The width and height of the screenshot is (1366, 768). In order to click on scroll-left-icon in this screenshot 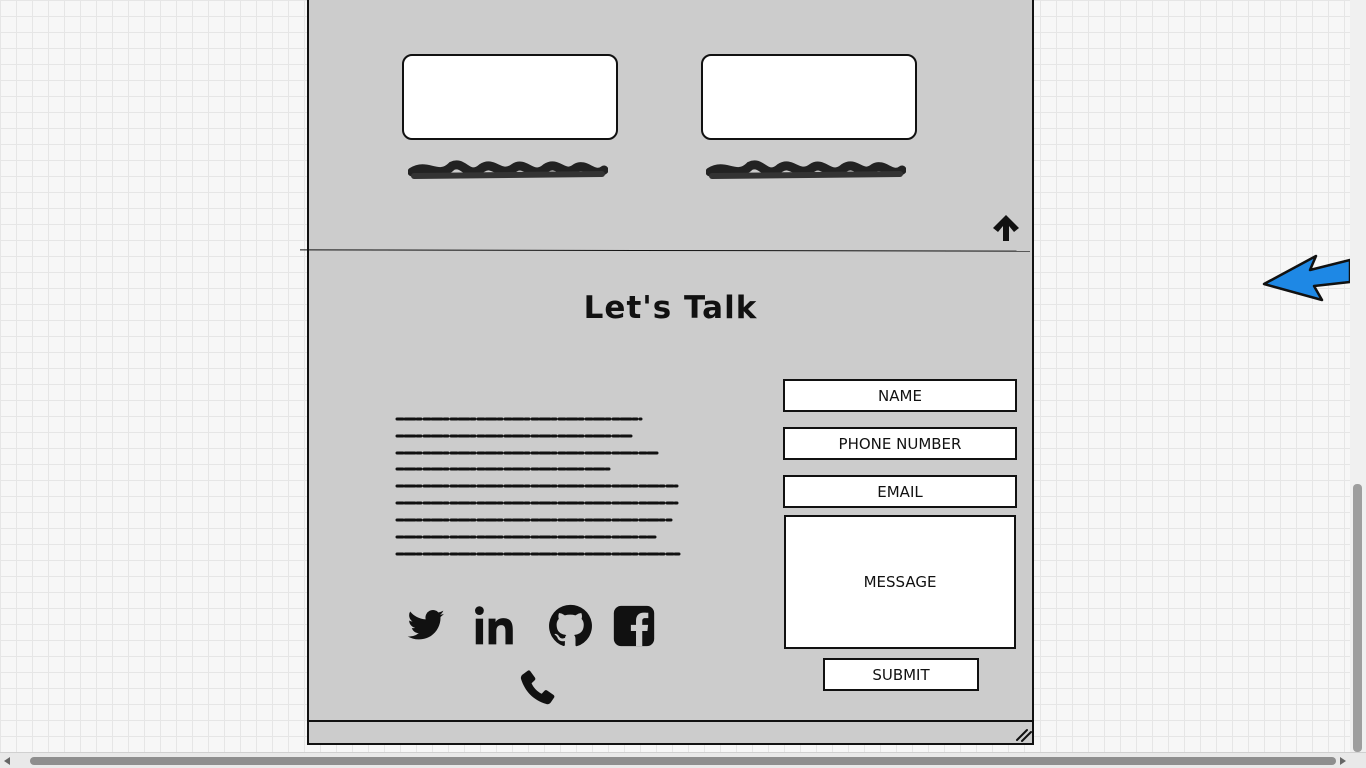, I will do `click(7, 761)`.